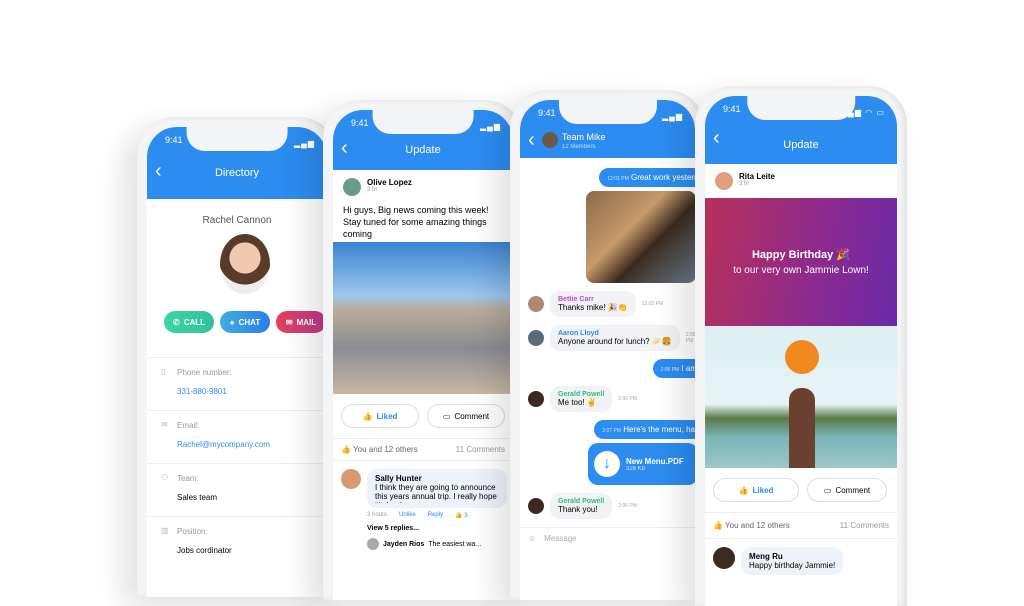 This screenshot has height=606, width=1024. I want to click on sender-name: Aaron Lloyd, so click(578, 333).